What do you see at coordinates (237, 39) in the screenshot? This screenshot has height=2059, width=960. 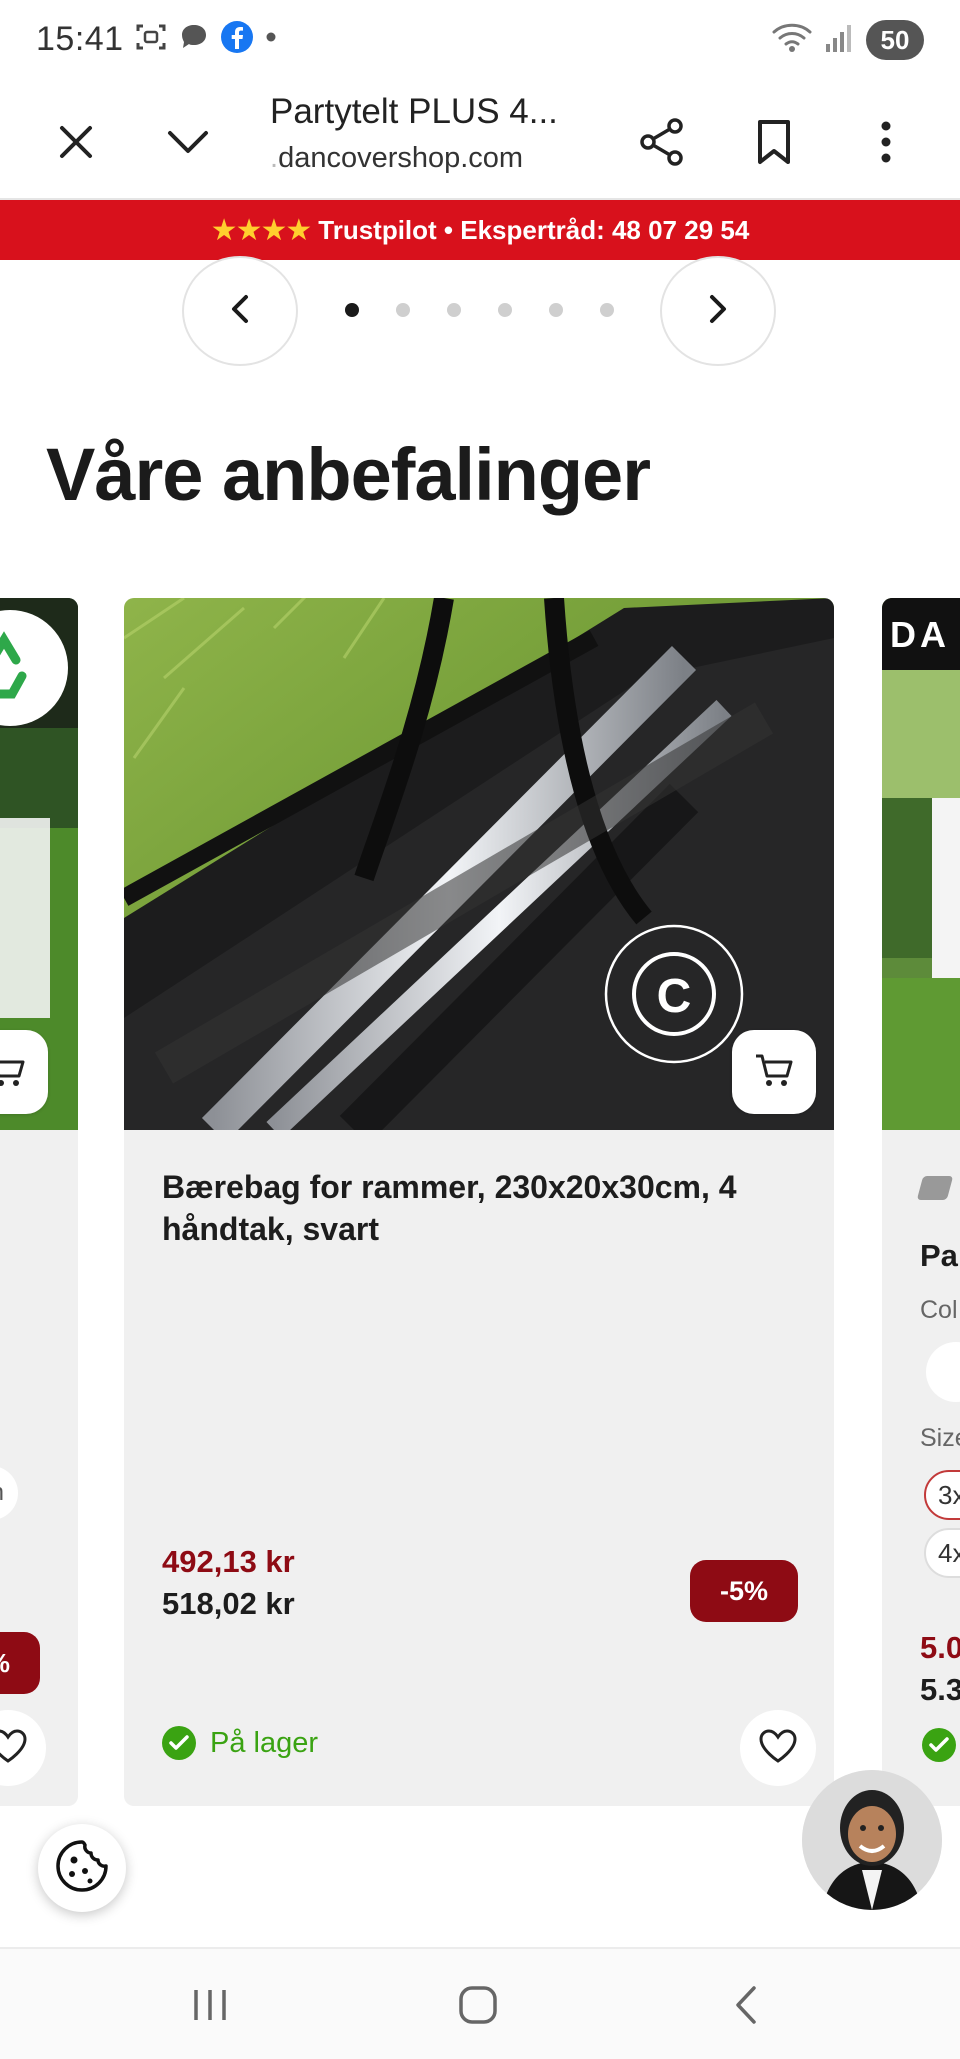 I see `facebook-icon` at bounding box center [237, 39].